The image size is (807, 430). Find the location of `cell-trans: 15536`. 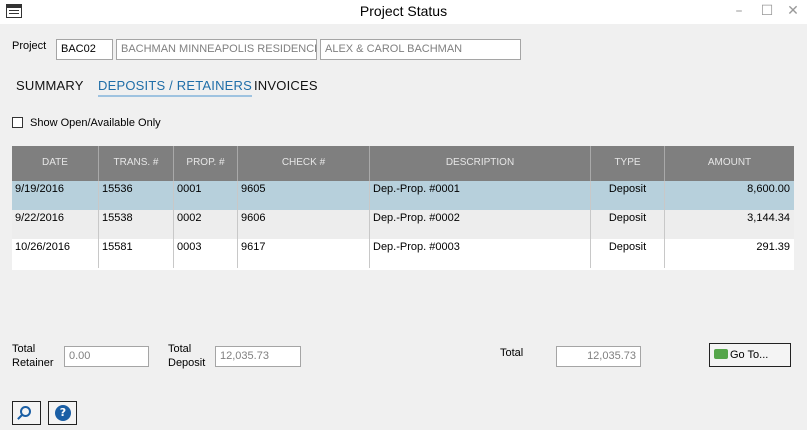

cell-trans: 15536 is located at coordinates (136, 195).